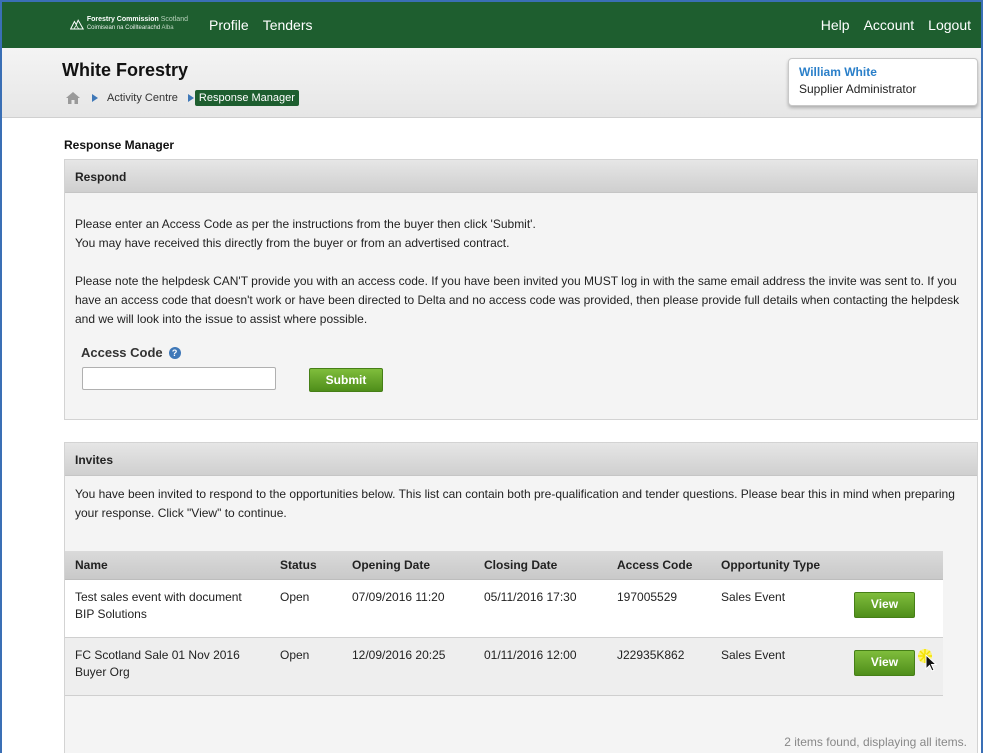 This screenshot has width=983, height=753. I want to click on access-code-label: Access Code ?, so click(131, 352).